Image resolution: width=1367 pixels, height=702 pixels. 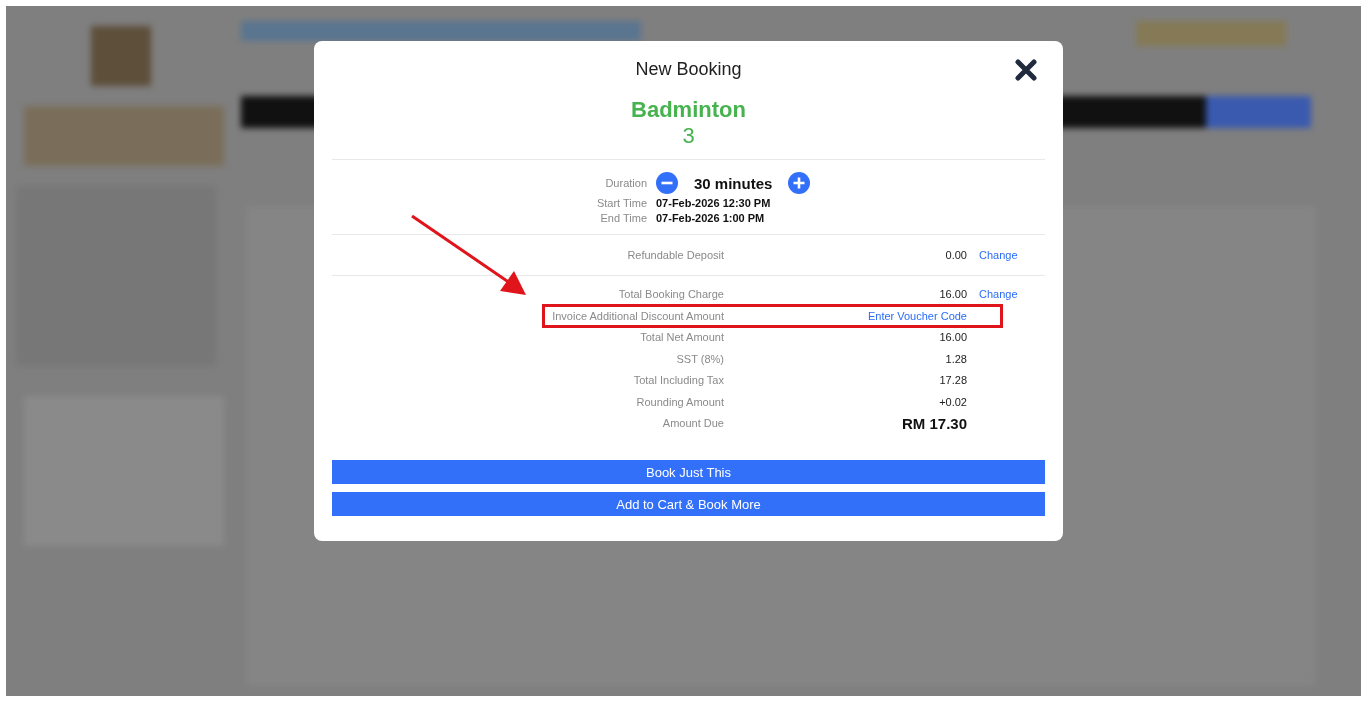 I want to click on time-label: Start Time, so click(x=621, y=203).